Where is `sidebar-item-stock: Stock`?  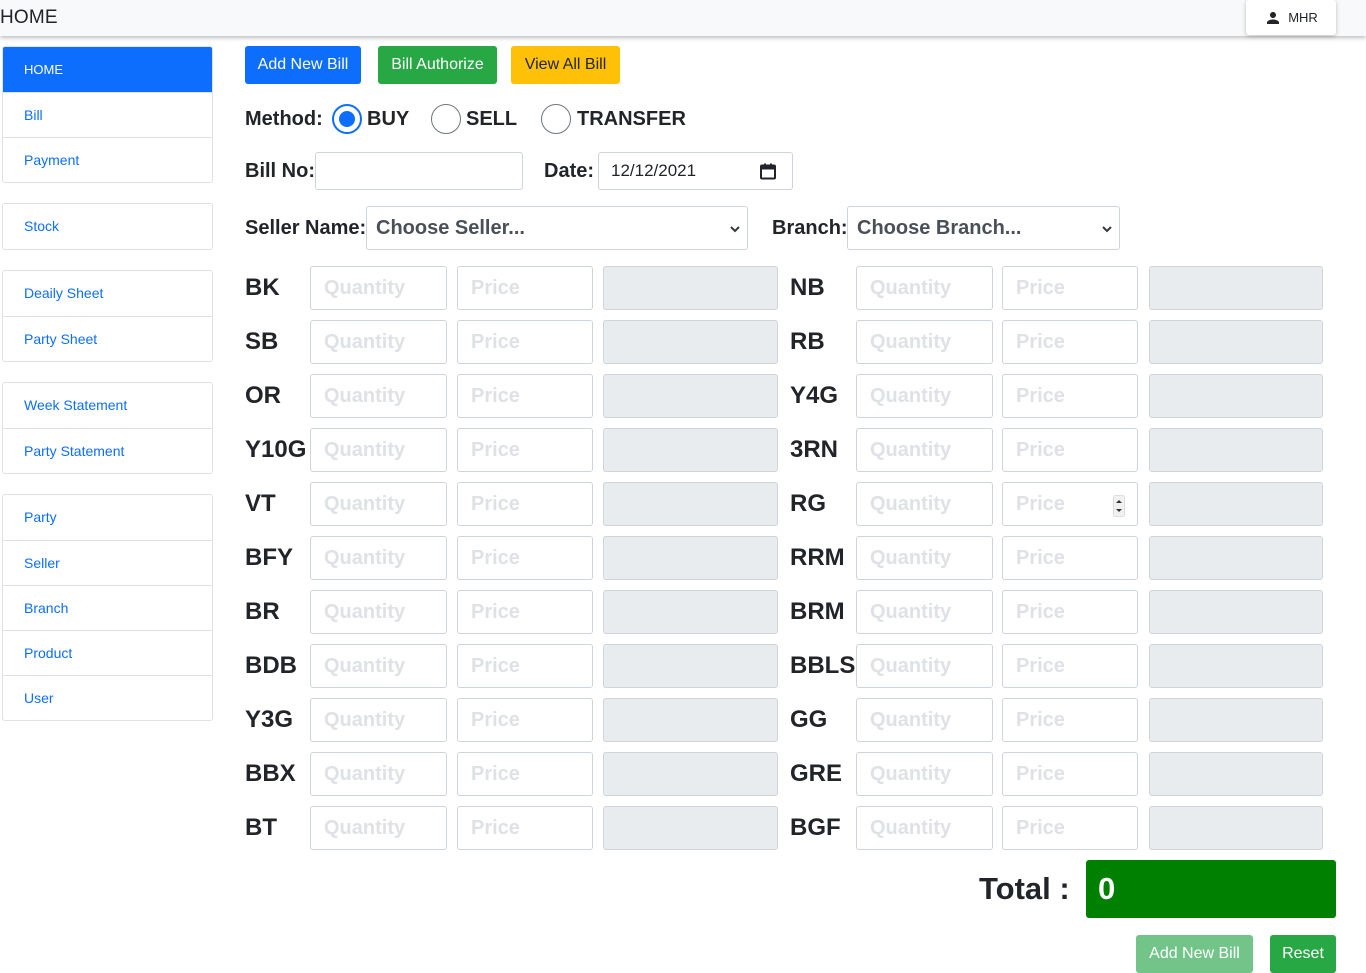 sidebar-item-stock: Stock is located at coordinates (107, 226).